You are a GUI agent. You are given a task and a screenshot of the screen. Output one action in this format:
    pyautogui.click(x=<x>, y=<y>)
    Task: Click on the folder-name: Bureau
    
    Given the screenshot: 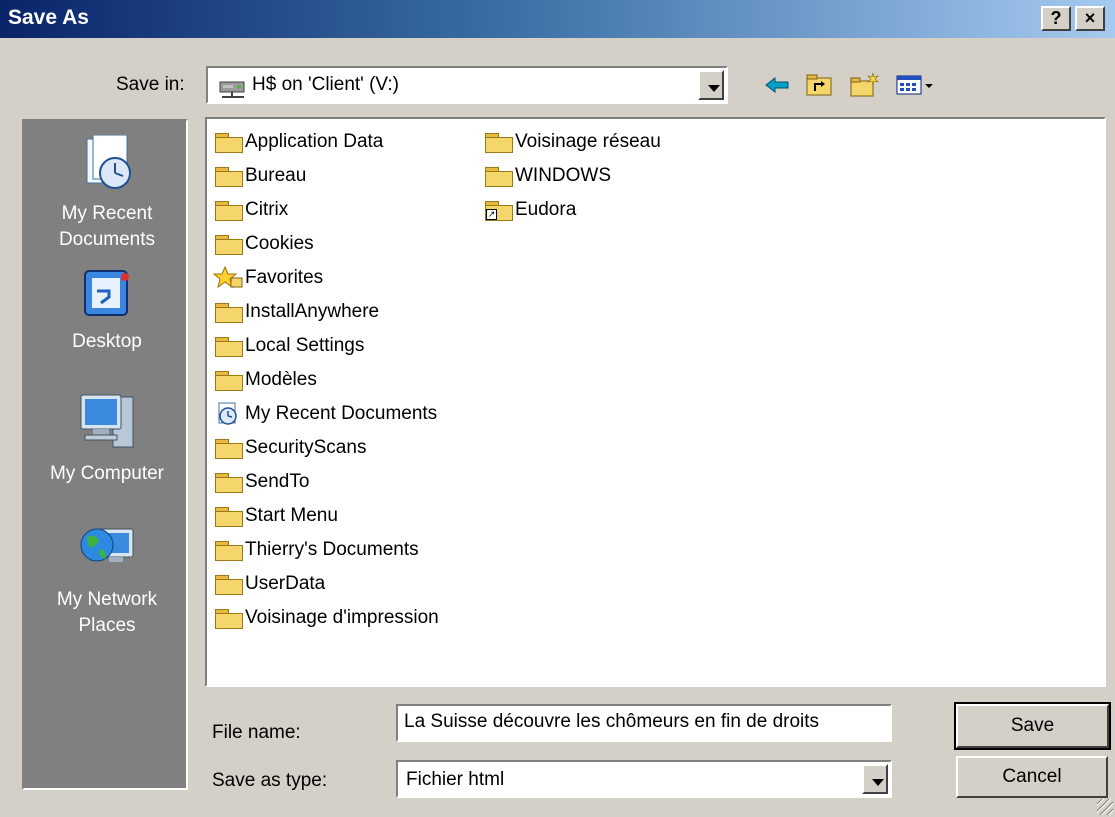 What is the action you would take?
    pyautogui.click(x=276, y=175)
    